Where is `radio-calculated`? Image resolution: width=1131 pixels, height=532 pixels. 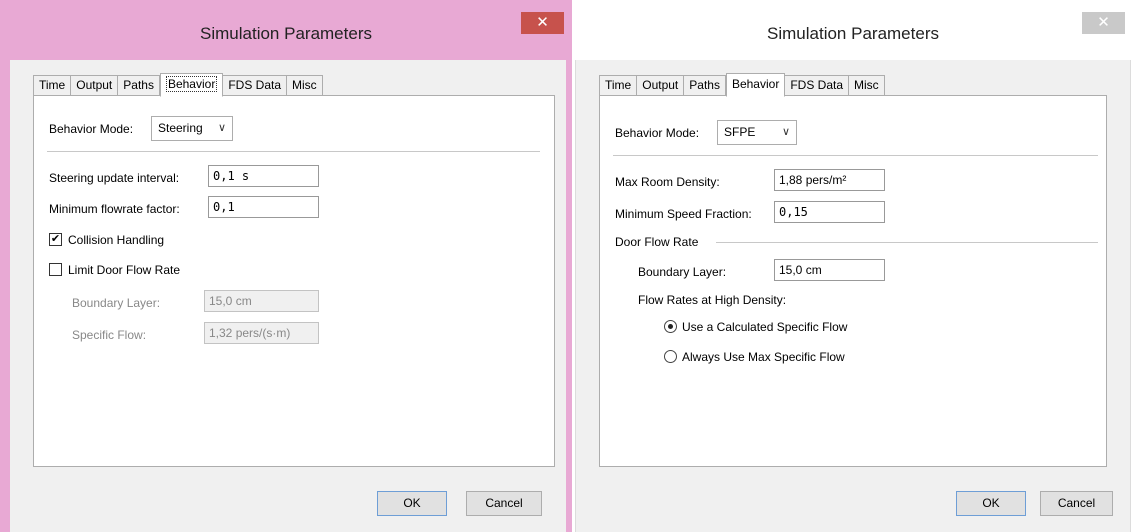 radio-calculated is located at coordinates (670, 326).